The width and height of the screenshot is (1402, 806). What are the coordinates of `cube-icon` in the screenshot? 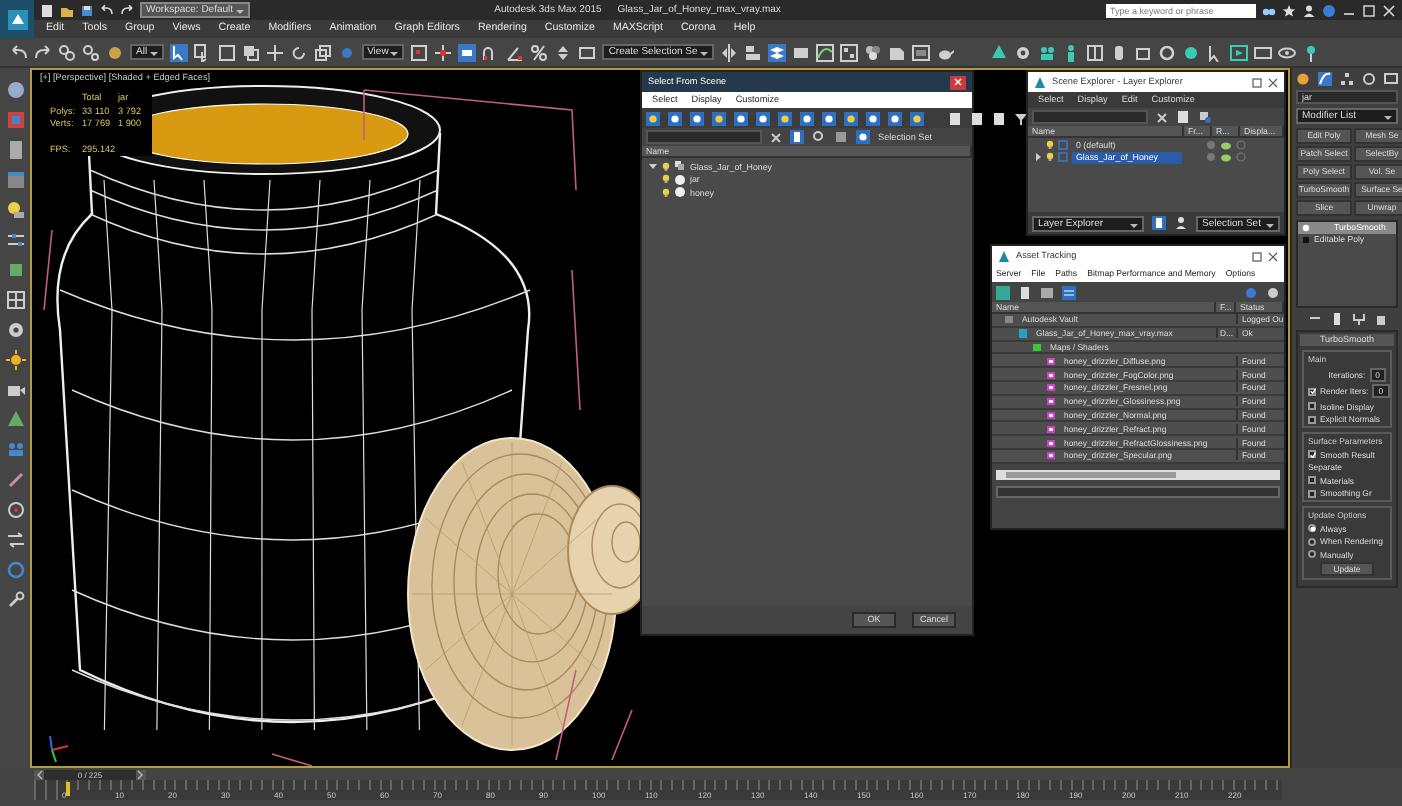 It's located at (15, 270).